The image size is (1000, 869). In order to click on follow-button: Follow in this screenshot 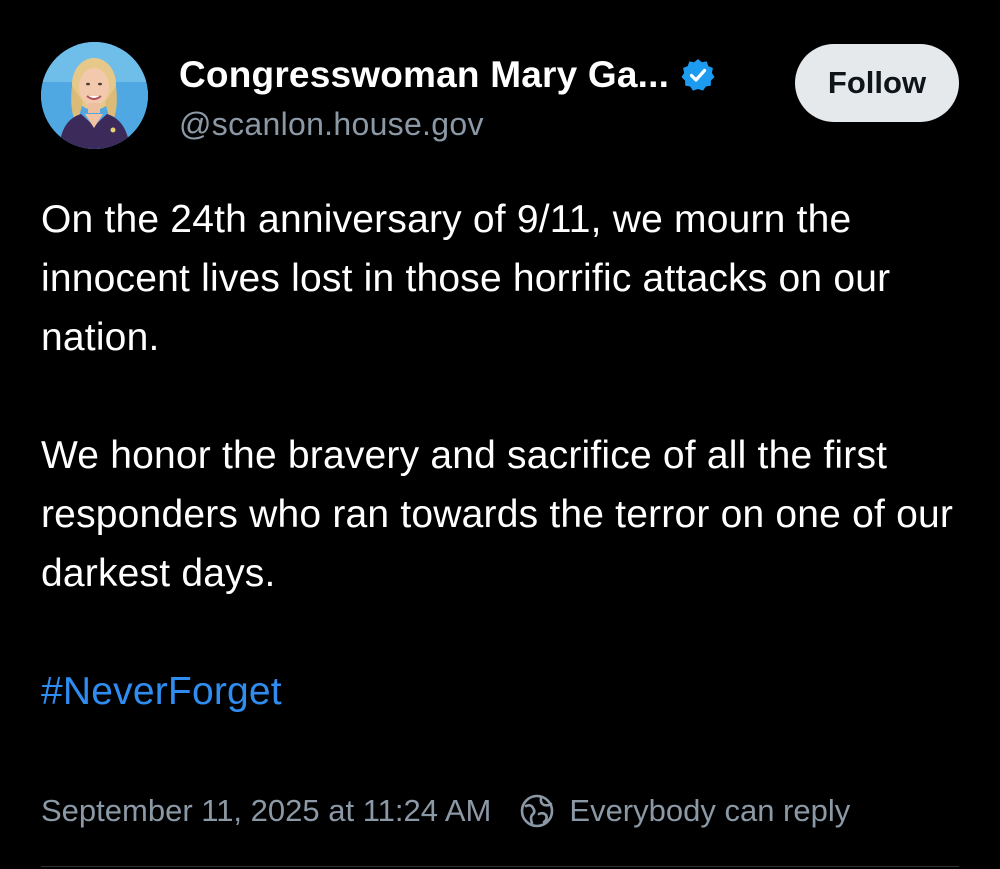, I will do `click(877, 83)`.